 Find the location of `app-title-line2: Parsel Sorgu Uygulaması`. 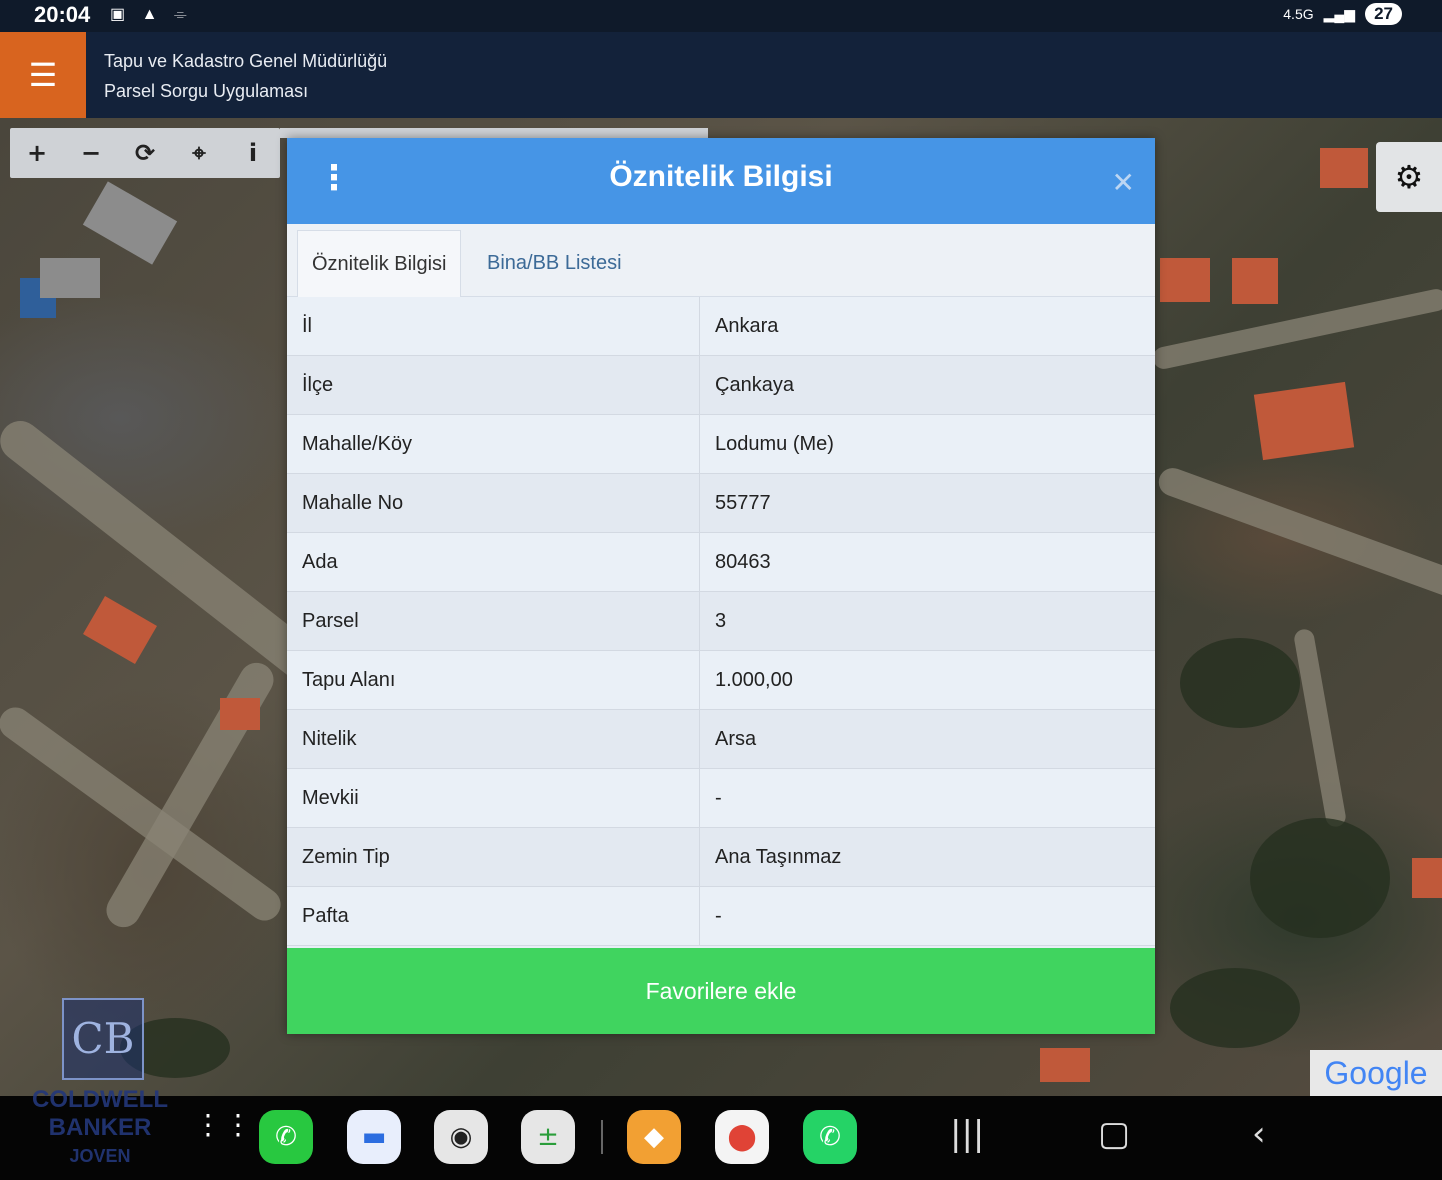

app-title-line2: Parsel Sorgu Uygulaması is located at coordinates (206, 91).